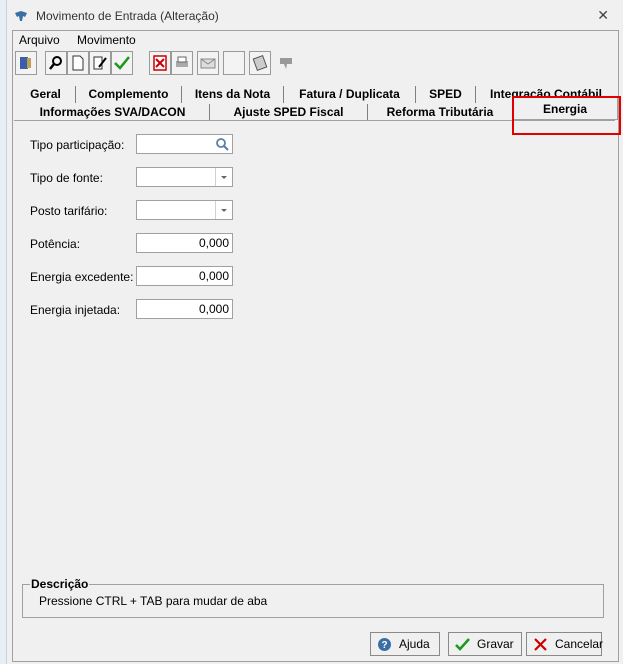 The image size is (623, 664). What do you see at coordinates (233, 94) in the screenshot?
I see `tab-itens-da-nota: Itens da Nota` at bounding box center [233, 94].